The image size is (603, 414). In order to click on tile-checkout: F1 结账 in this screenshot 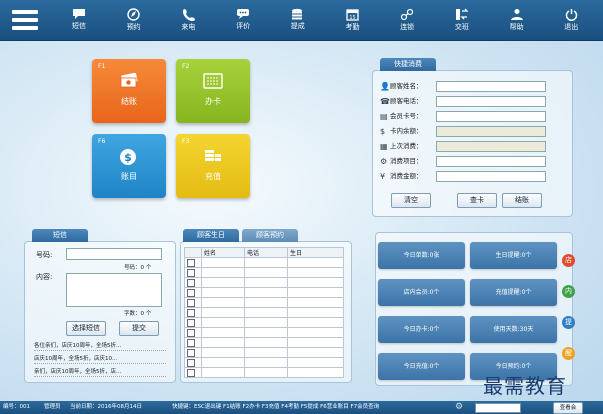, I will do `click(129, 91)`.